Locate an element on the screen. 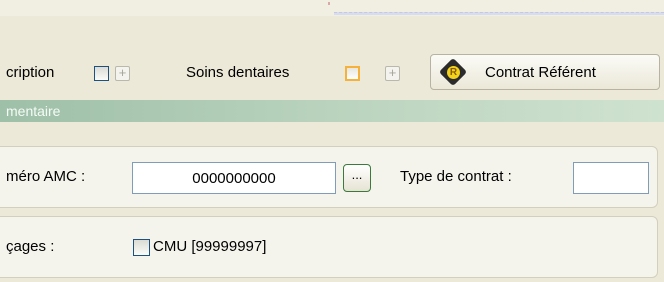 This screenshot has height=282, width=664. cmu-checkbox is located at coordinates (141, 247).